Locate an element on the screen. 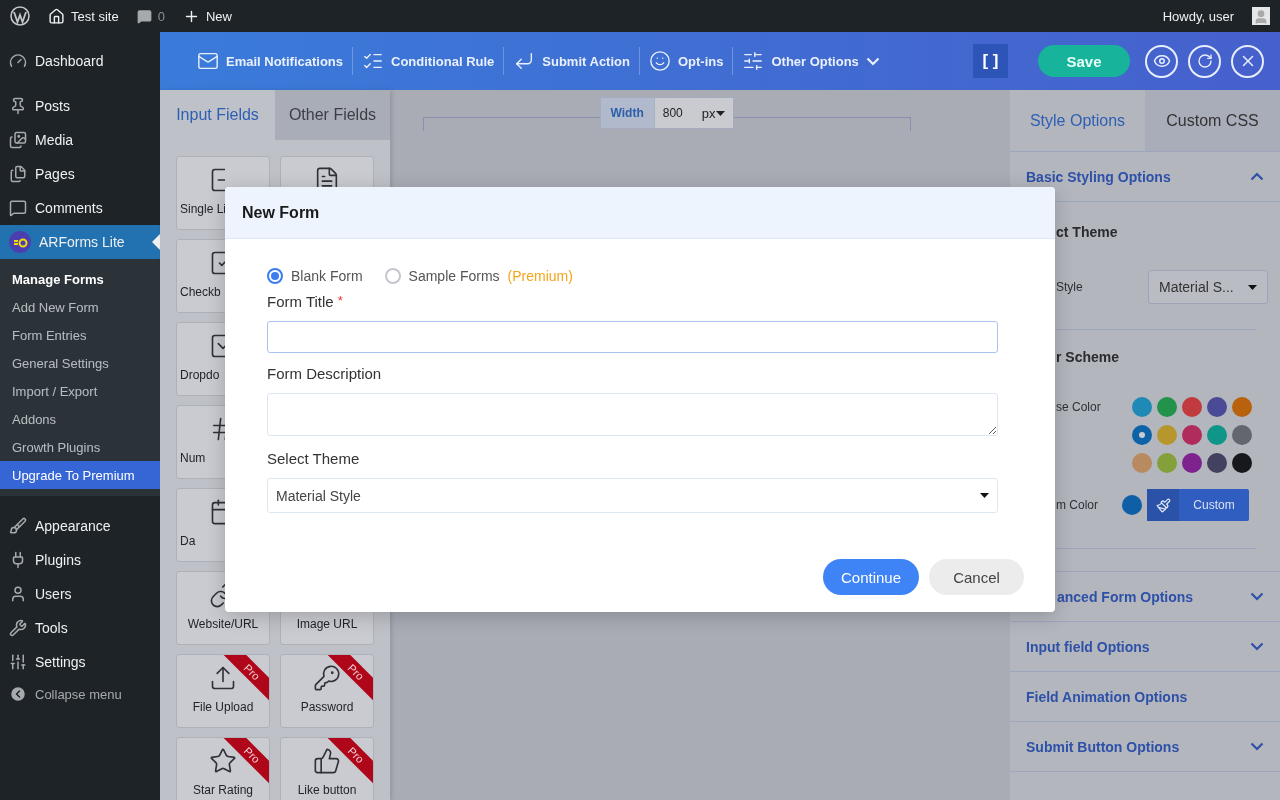  submenu-item: Add New Form is located at coordinates (80, 307).